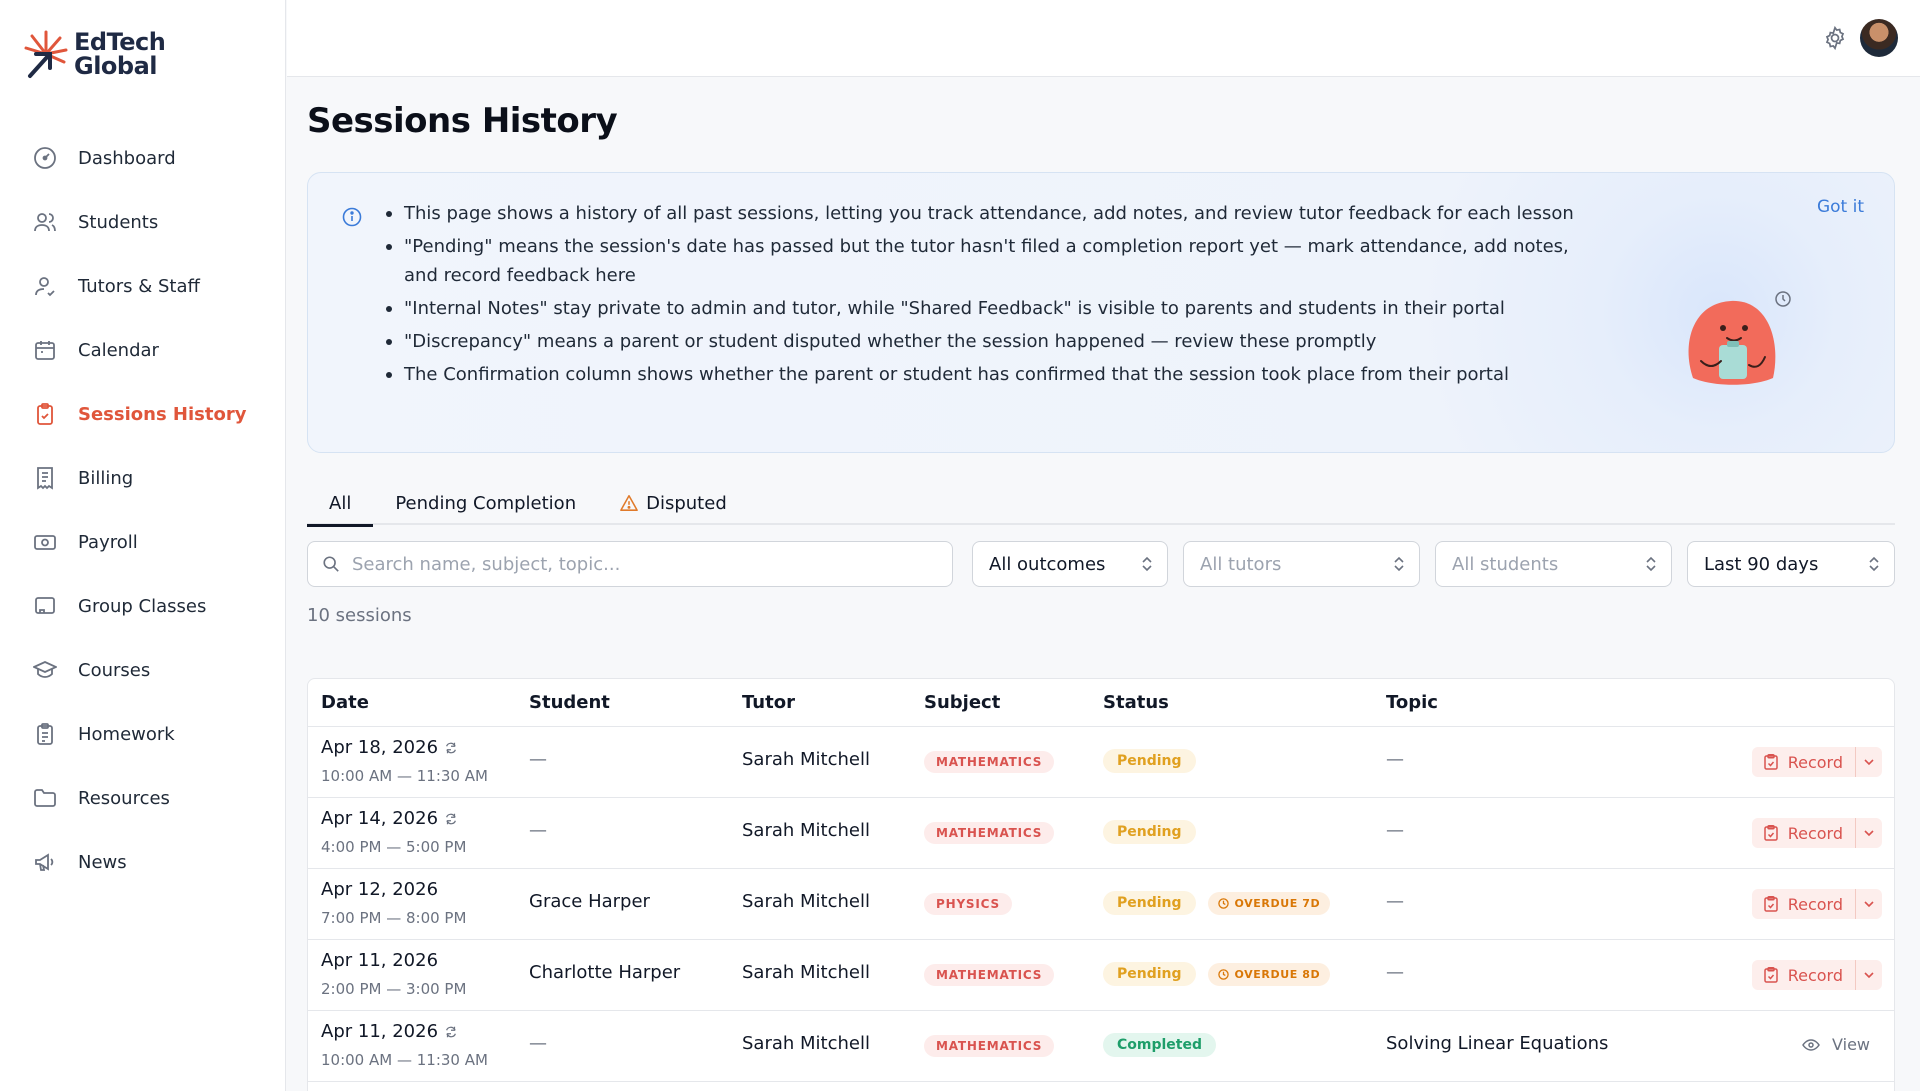  Describe the element at coordinates (768, 702) in the screenshot. I see `column-header-tutor: Tutor` at that location.